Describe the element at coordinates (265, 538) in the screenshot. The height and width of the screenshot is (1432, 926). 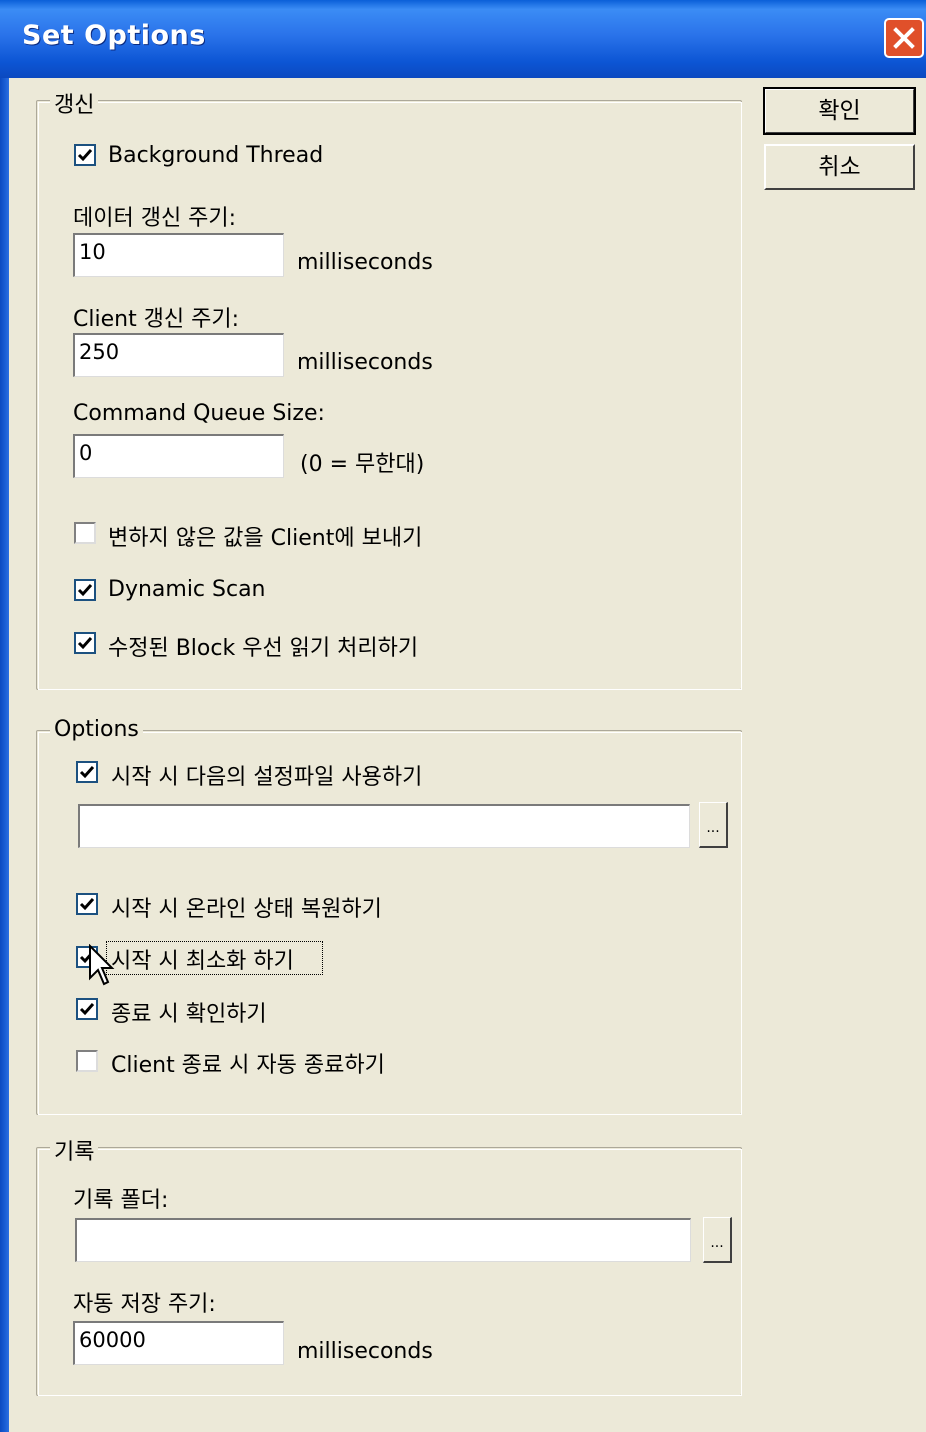
I see `send-unchanged-label: 변하지 않은 값을 Client에 보내기` at that location.